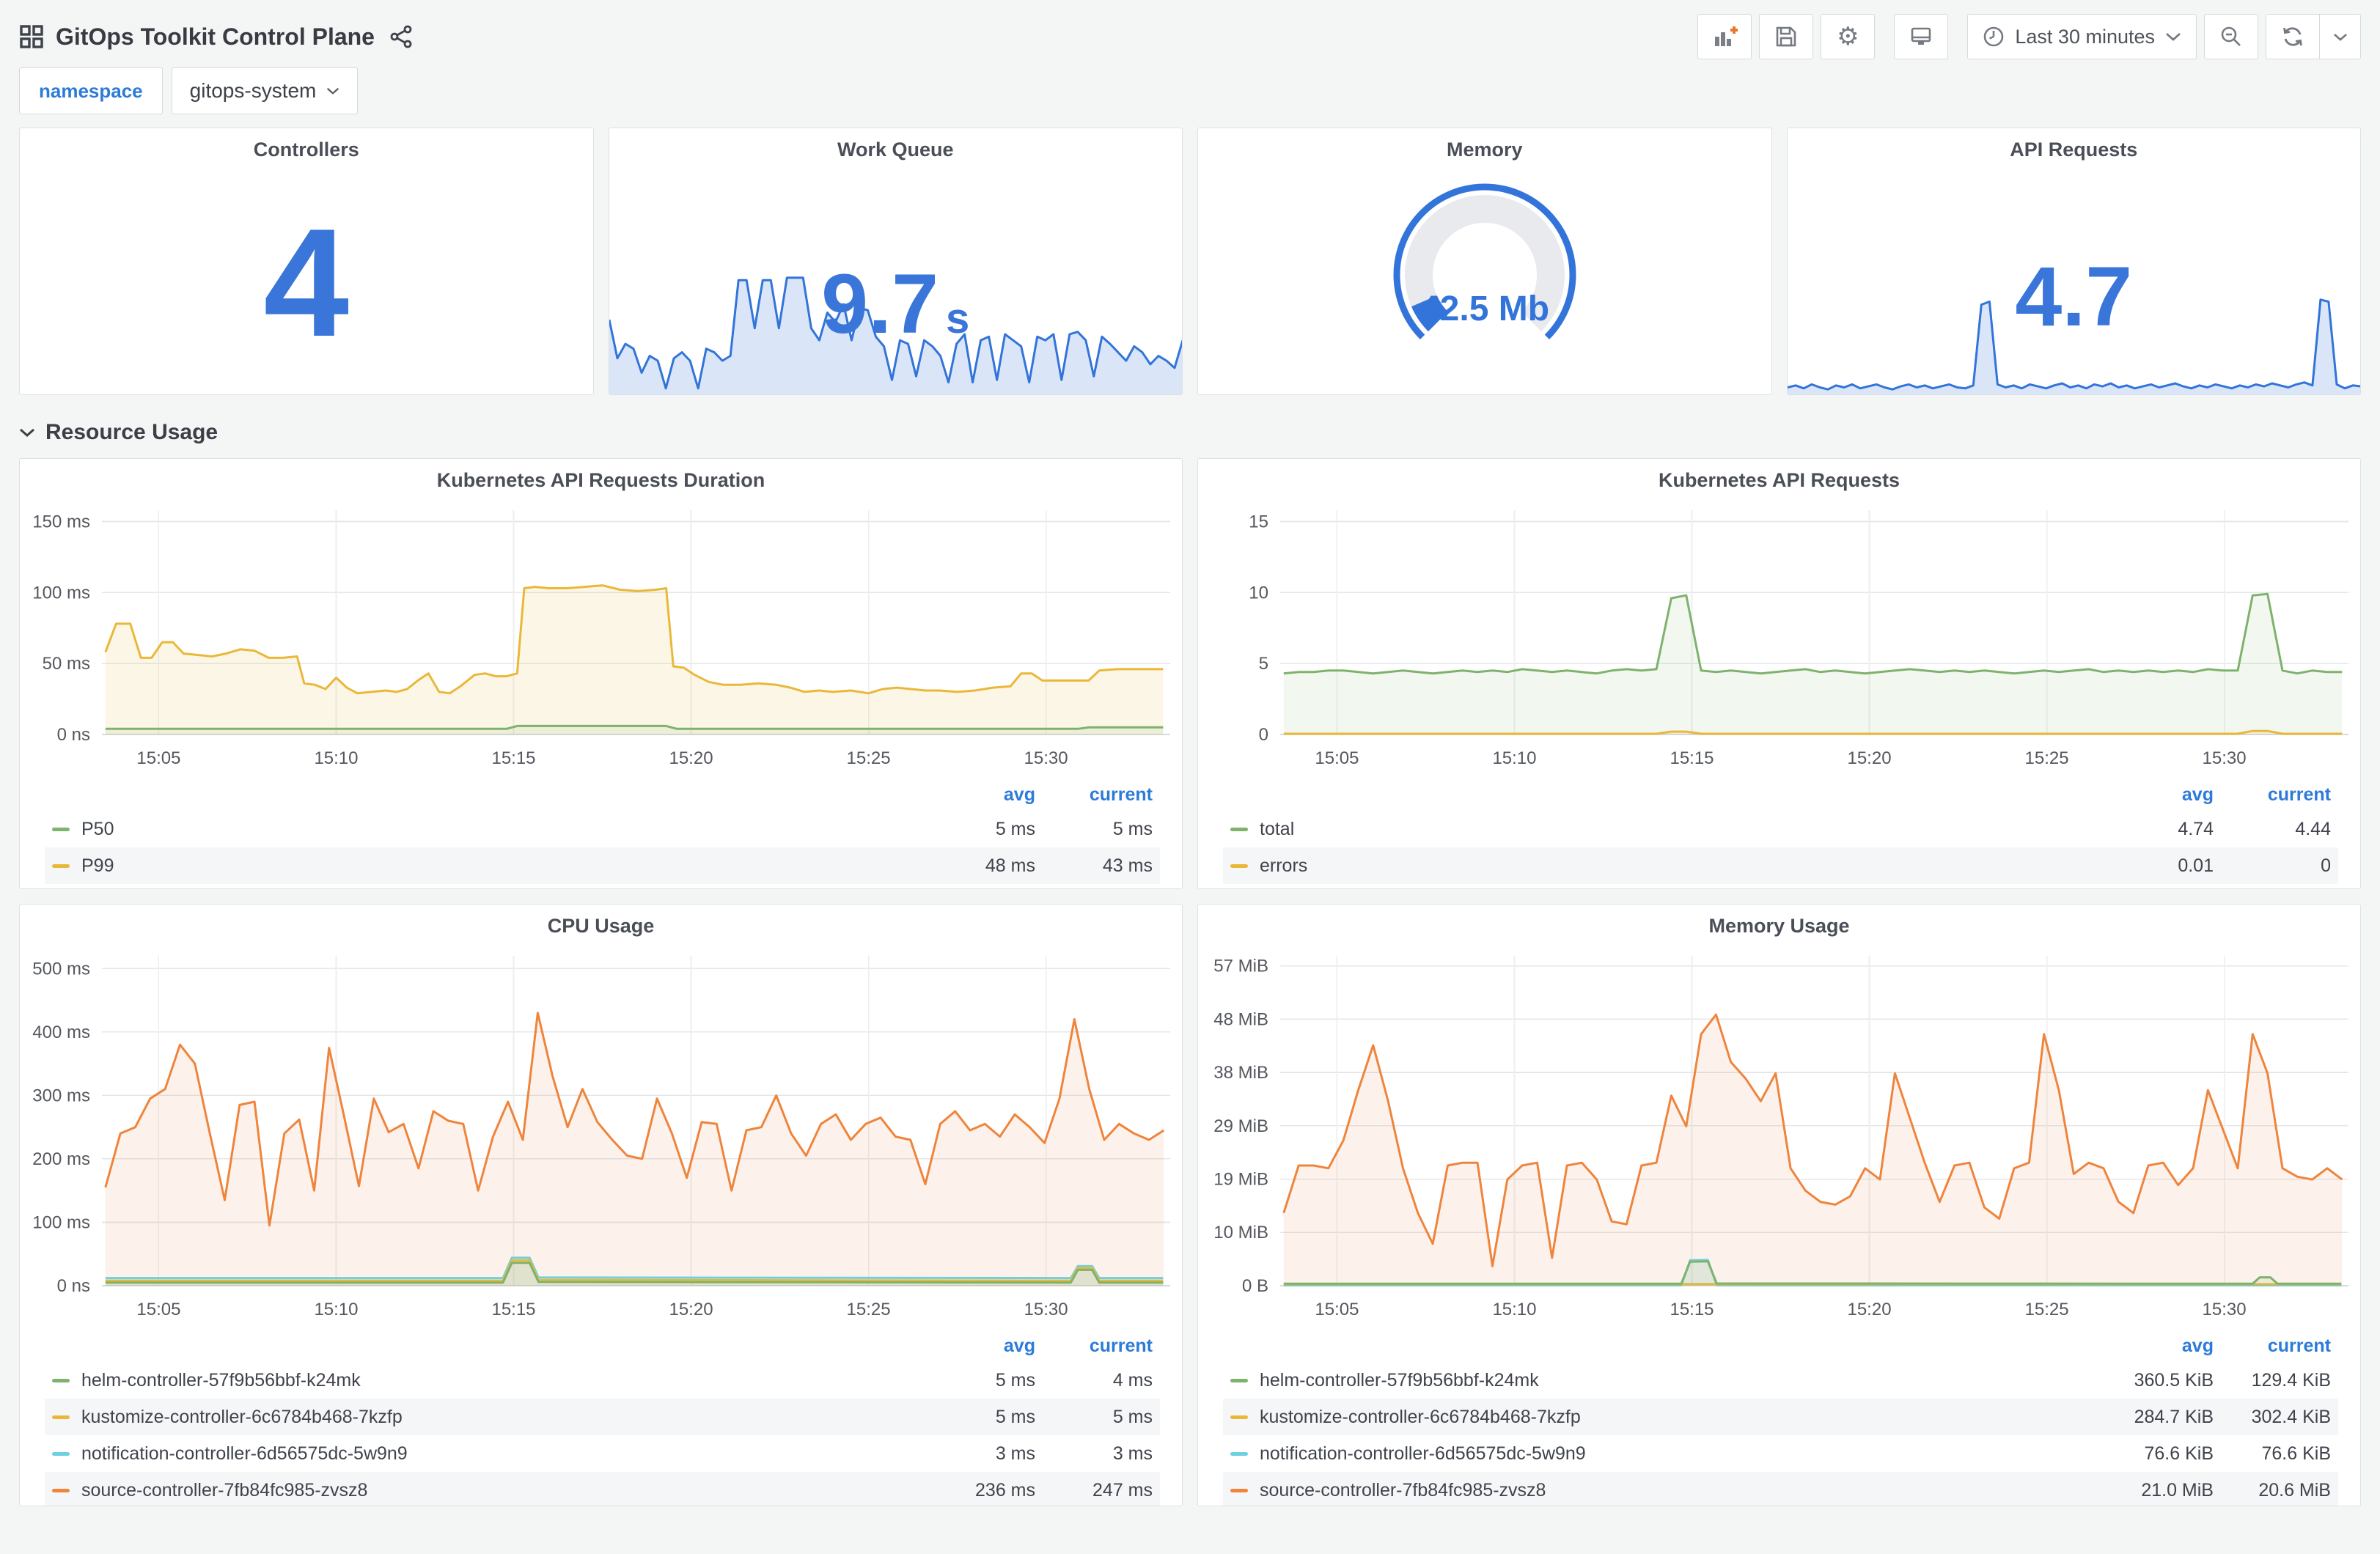 This screenshot has height=1554, width=2380. What do you see at coordinates (1485, 309) in the screenshot?
I see `svg-text: 42.5 Mb` at bounding box center [1485, 309].